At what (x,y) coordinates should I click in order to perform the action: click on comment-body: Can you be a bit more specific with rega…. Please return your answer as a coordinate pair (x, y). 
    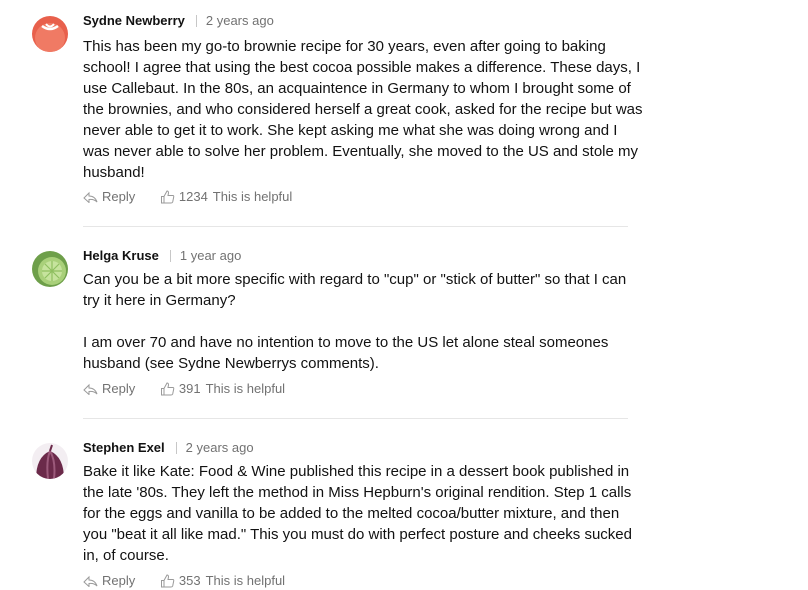
    Looking at the image, I should click on (363, 321).